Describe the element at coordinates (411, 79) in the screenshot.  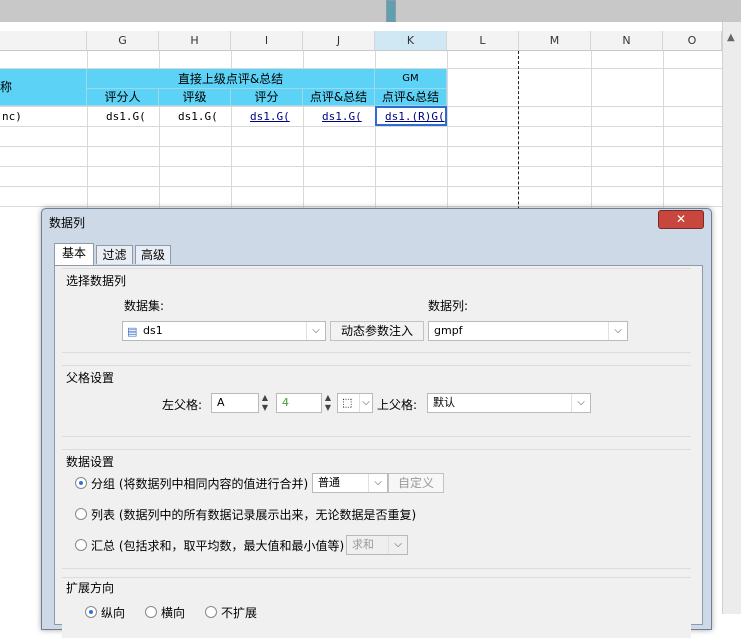
I see `header-cell-gm: GM` at that location.